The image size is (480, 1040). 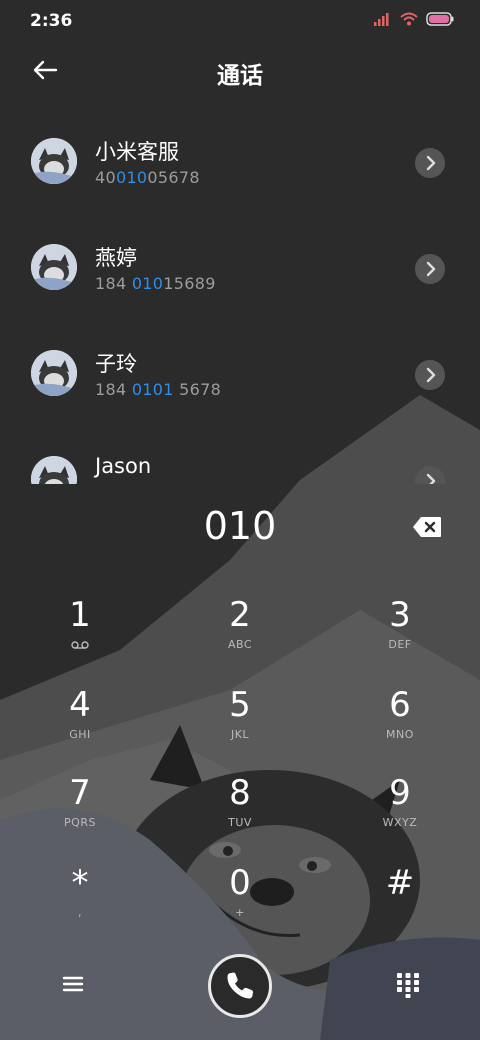 I want to click on menu-icon, so click(x=74, y=984).